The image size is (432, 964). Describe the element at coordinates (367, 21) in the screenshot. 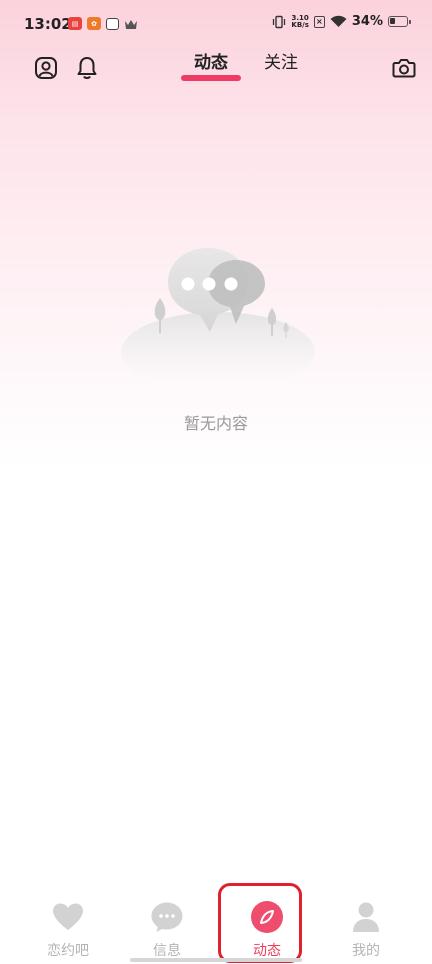

I see `battery-percent: 34%` at that location.